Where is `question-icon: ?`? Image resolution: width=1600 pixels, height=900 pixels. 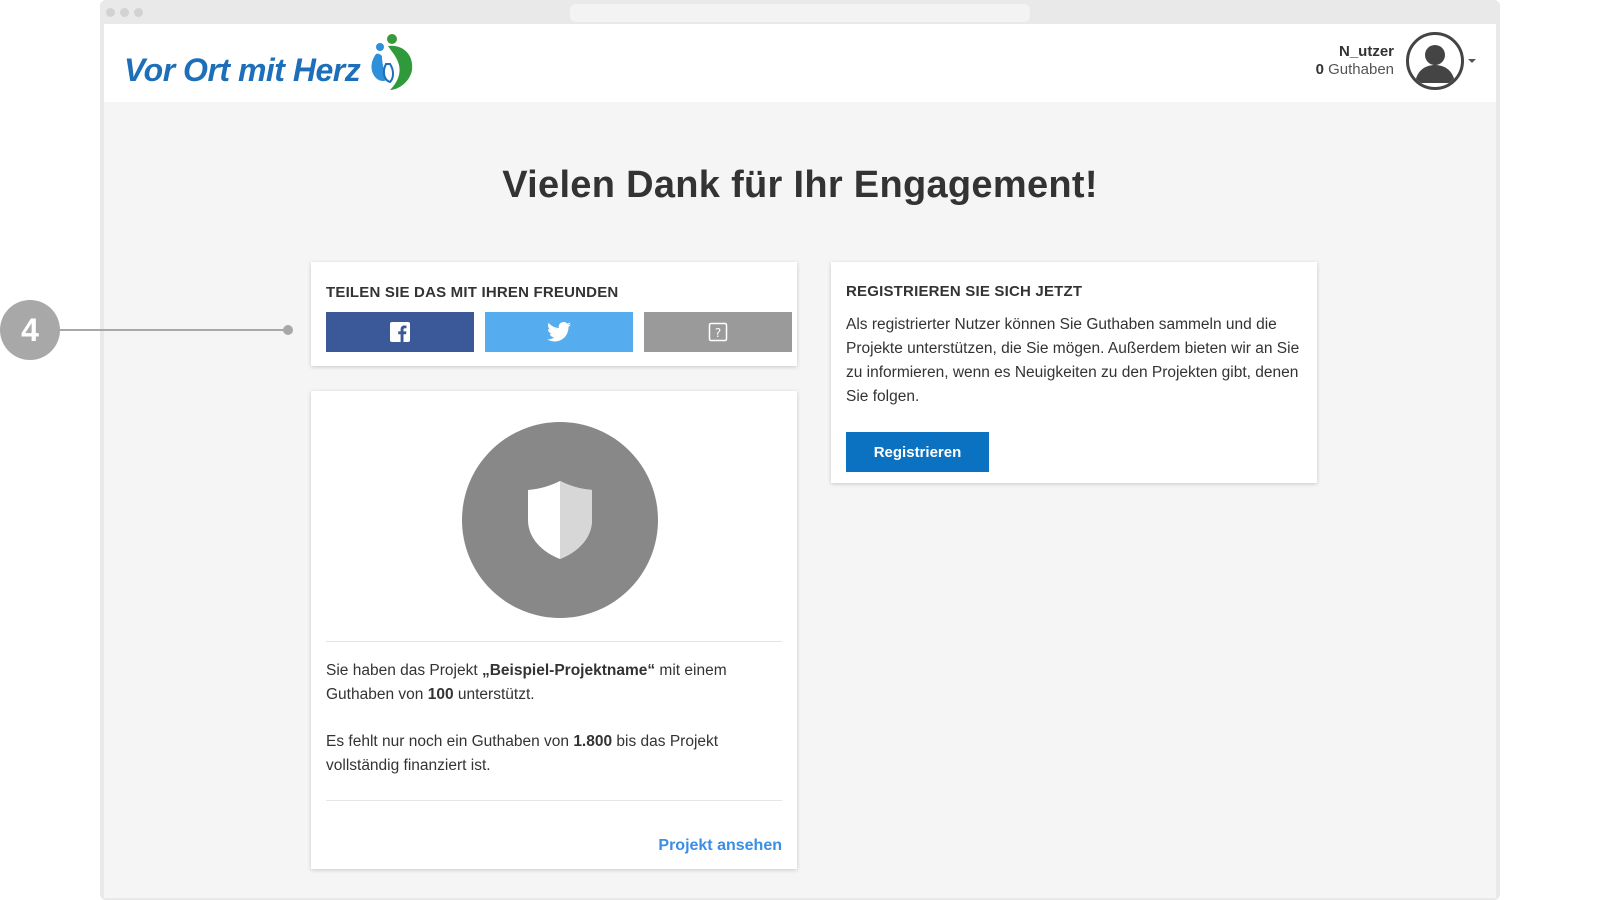
question-icon: ? is located at coordinates (718, 332).